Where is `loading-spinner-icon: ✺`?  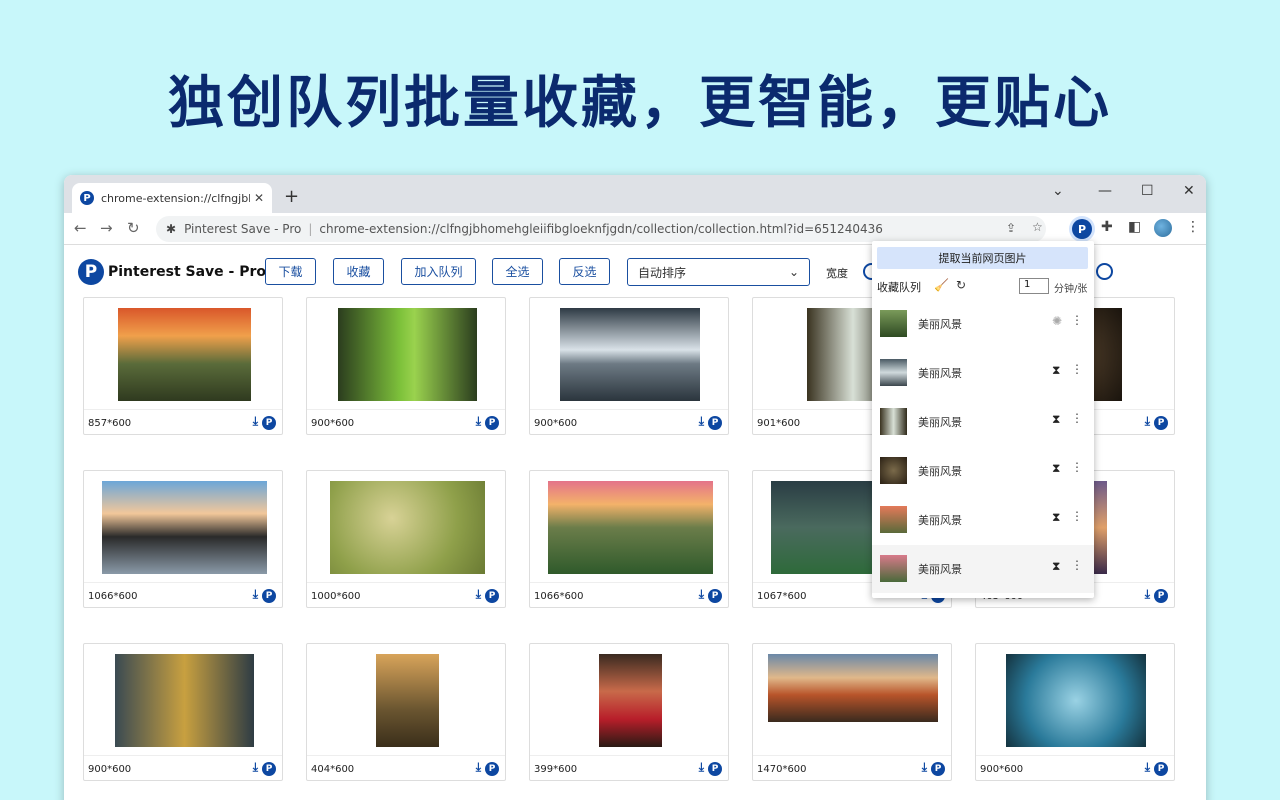 loading-spinner-icon: ✺ is located at coordinates (1057, 321).